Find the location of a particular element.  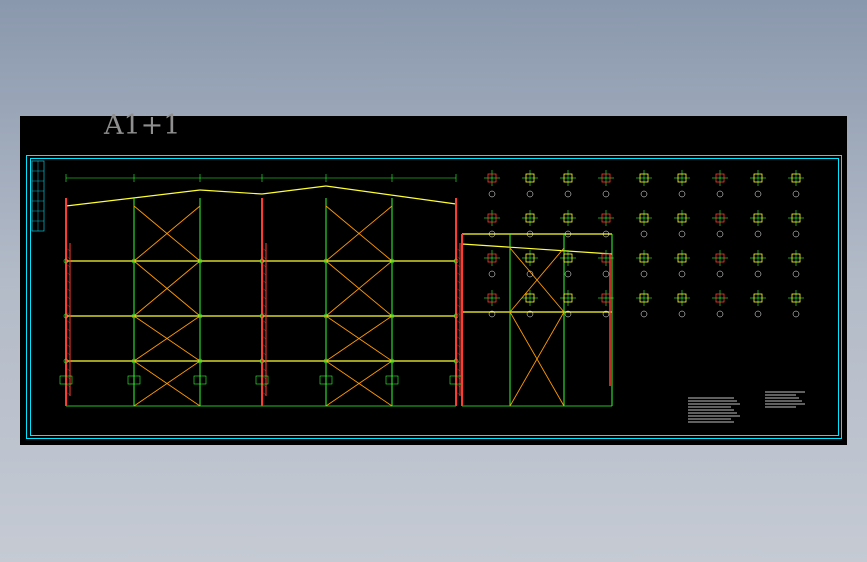

detail-sheet is located at coordinates (644, 244).